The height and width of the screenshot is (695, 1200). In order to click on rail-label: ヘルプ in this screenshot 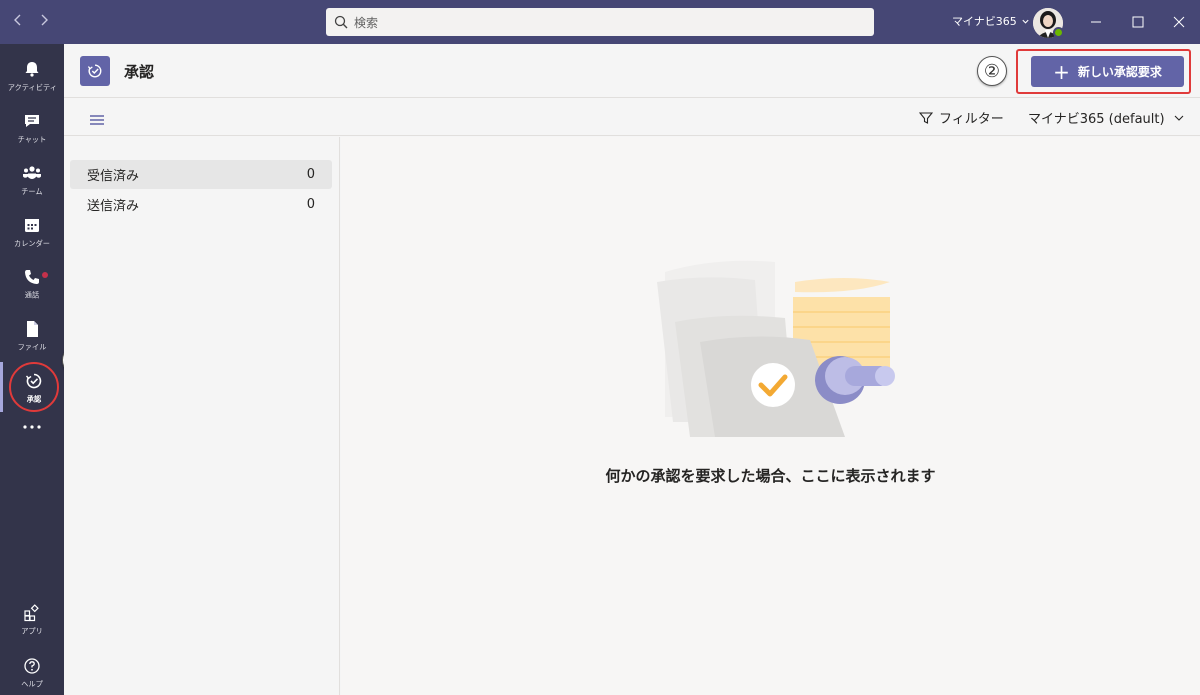, I will do `click(32, 684)`.